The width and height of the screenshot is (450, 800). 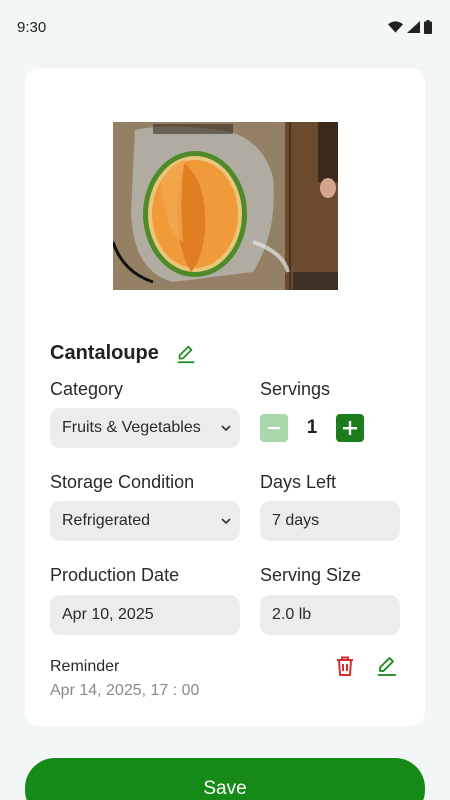 I want to click on save-button: Save, so click(x=225, y=779).